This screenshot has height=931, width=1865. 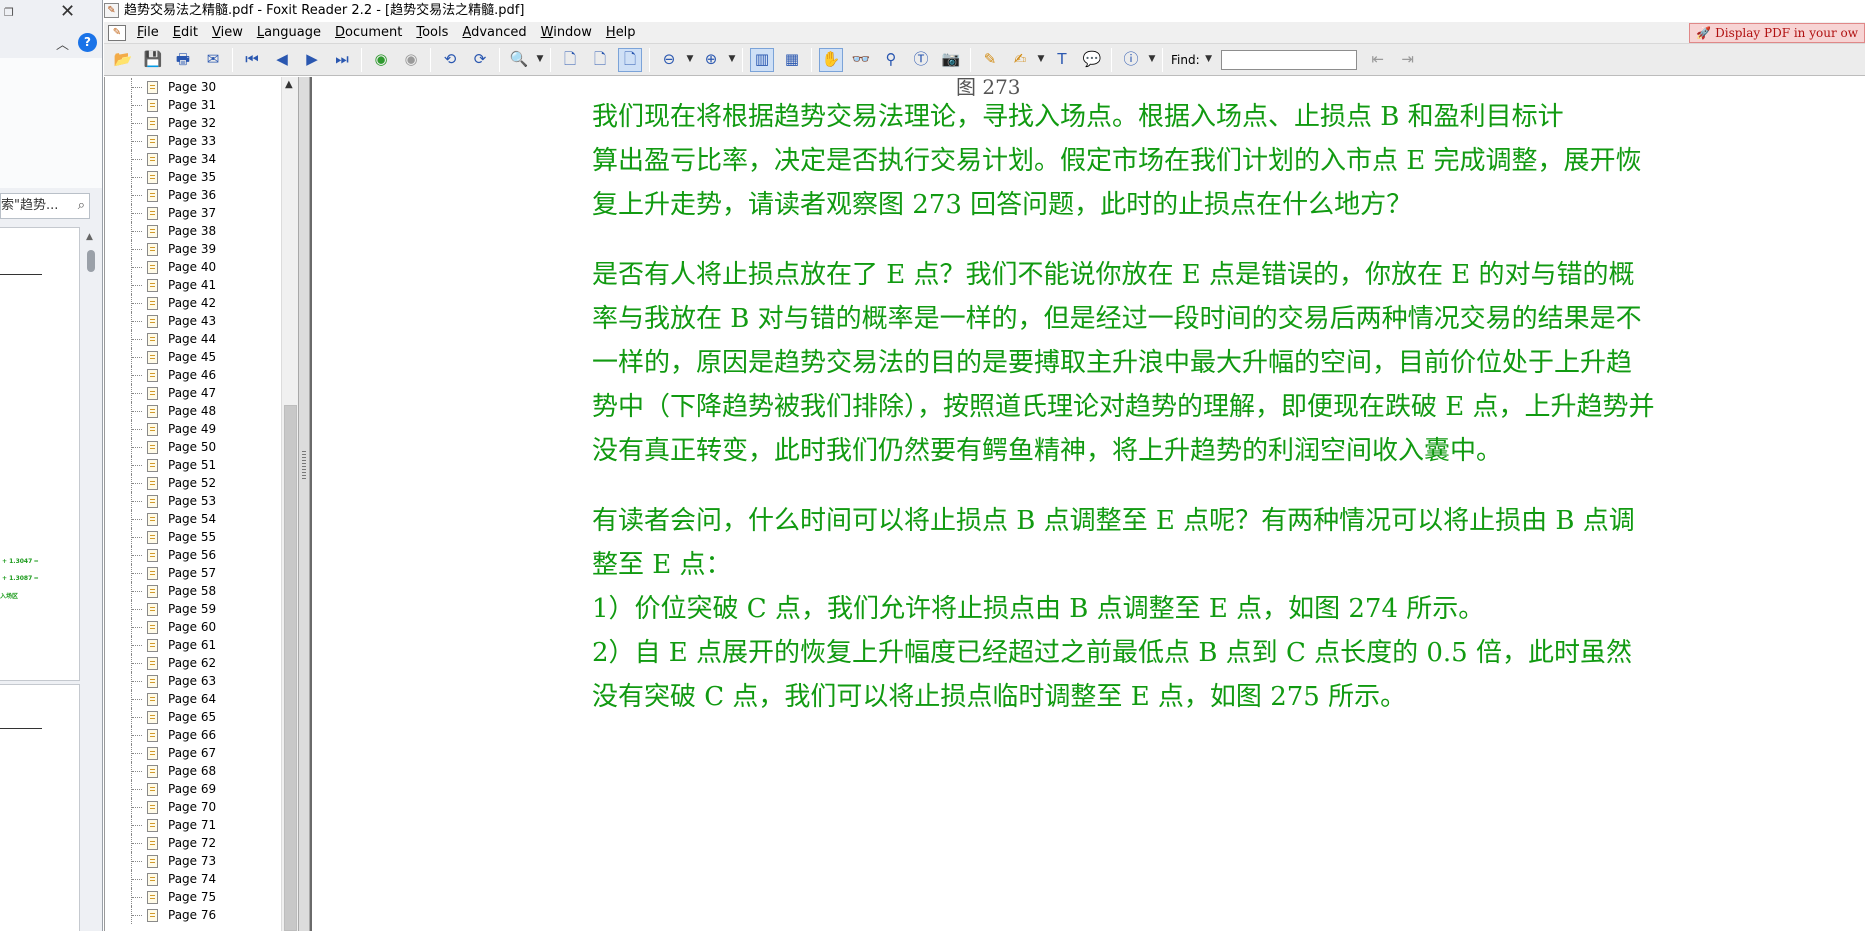 I want to click on bookmark-item: Page 60, so click(x=194, y=627).